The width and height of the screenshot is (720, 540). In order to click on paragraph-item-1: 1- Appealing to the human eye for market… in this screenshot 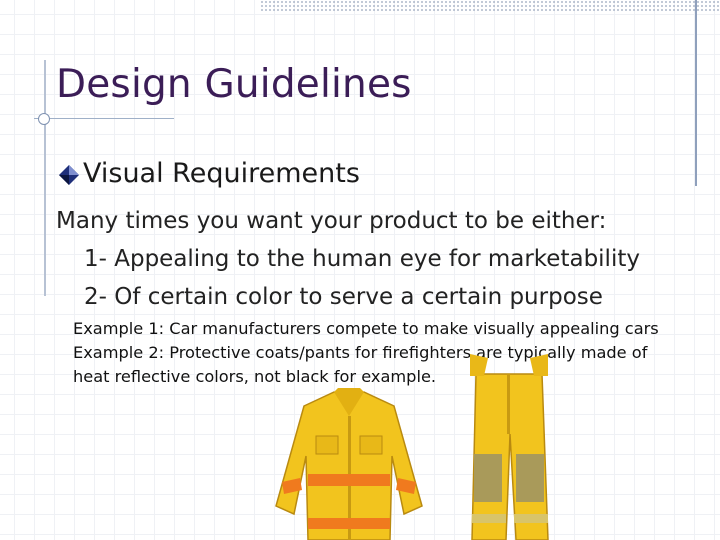, I will do `click(362, 259)`.